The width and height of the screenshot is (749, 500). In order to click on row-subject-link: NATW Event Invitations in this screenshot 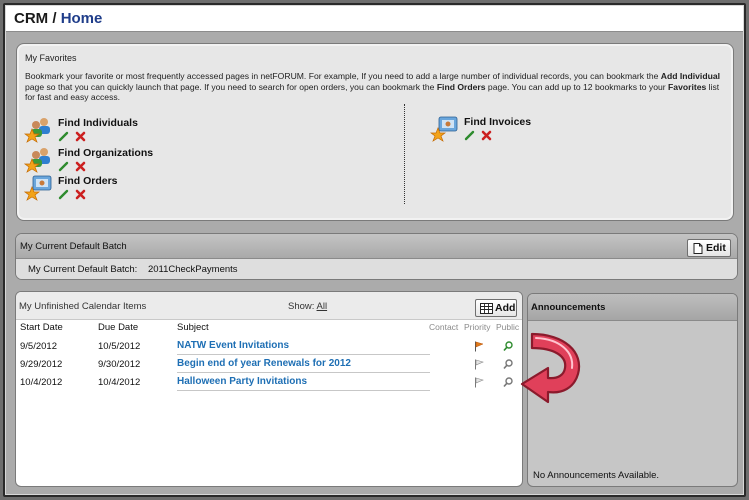, I will do `click(233, 345)`.